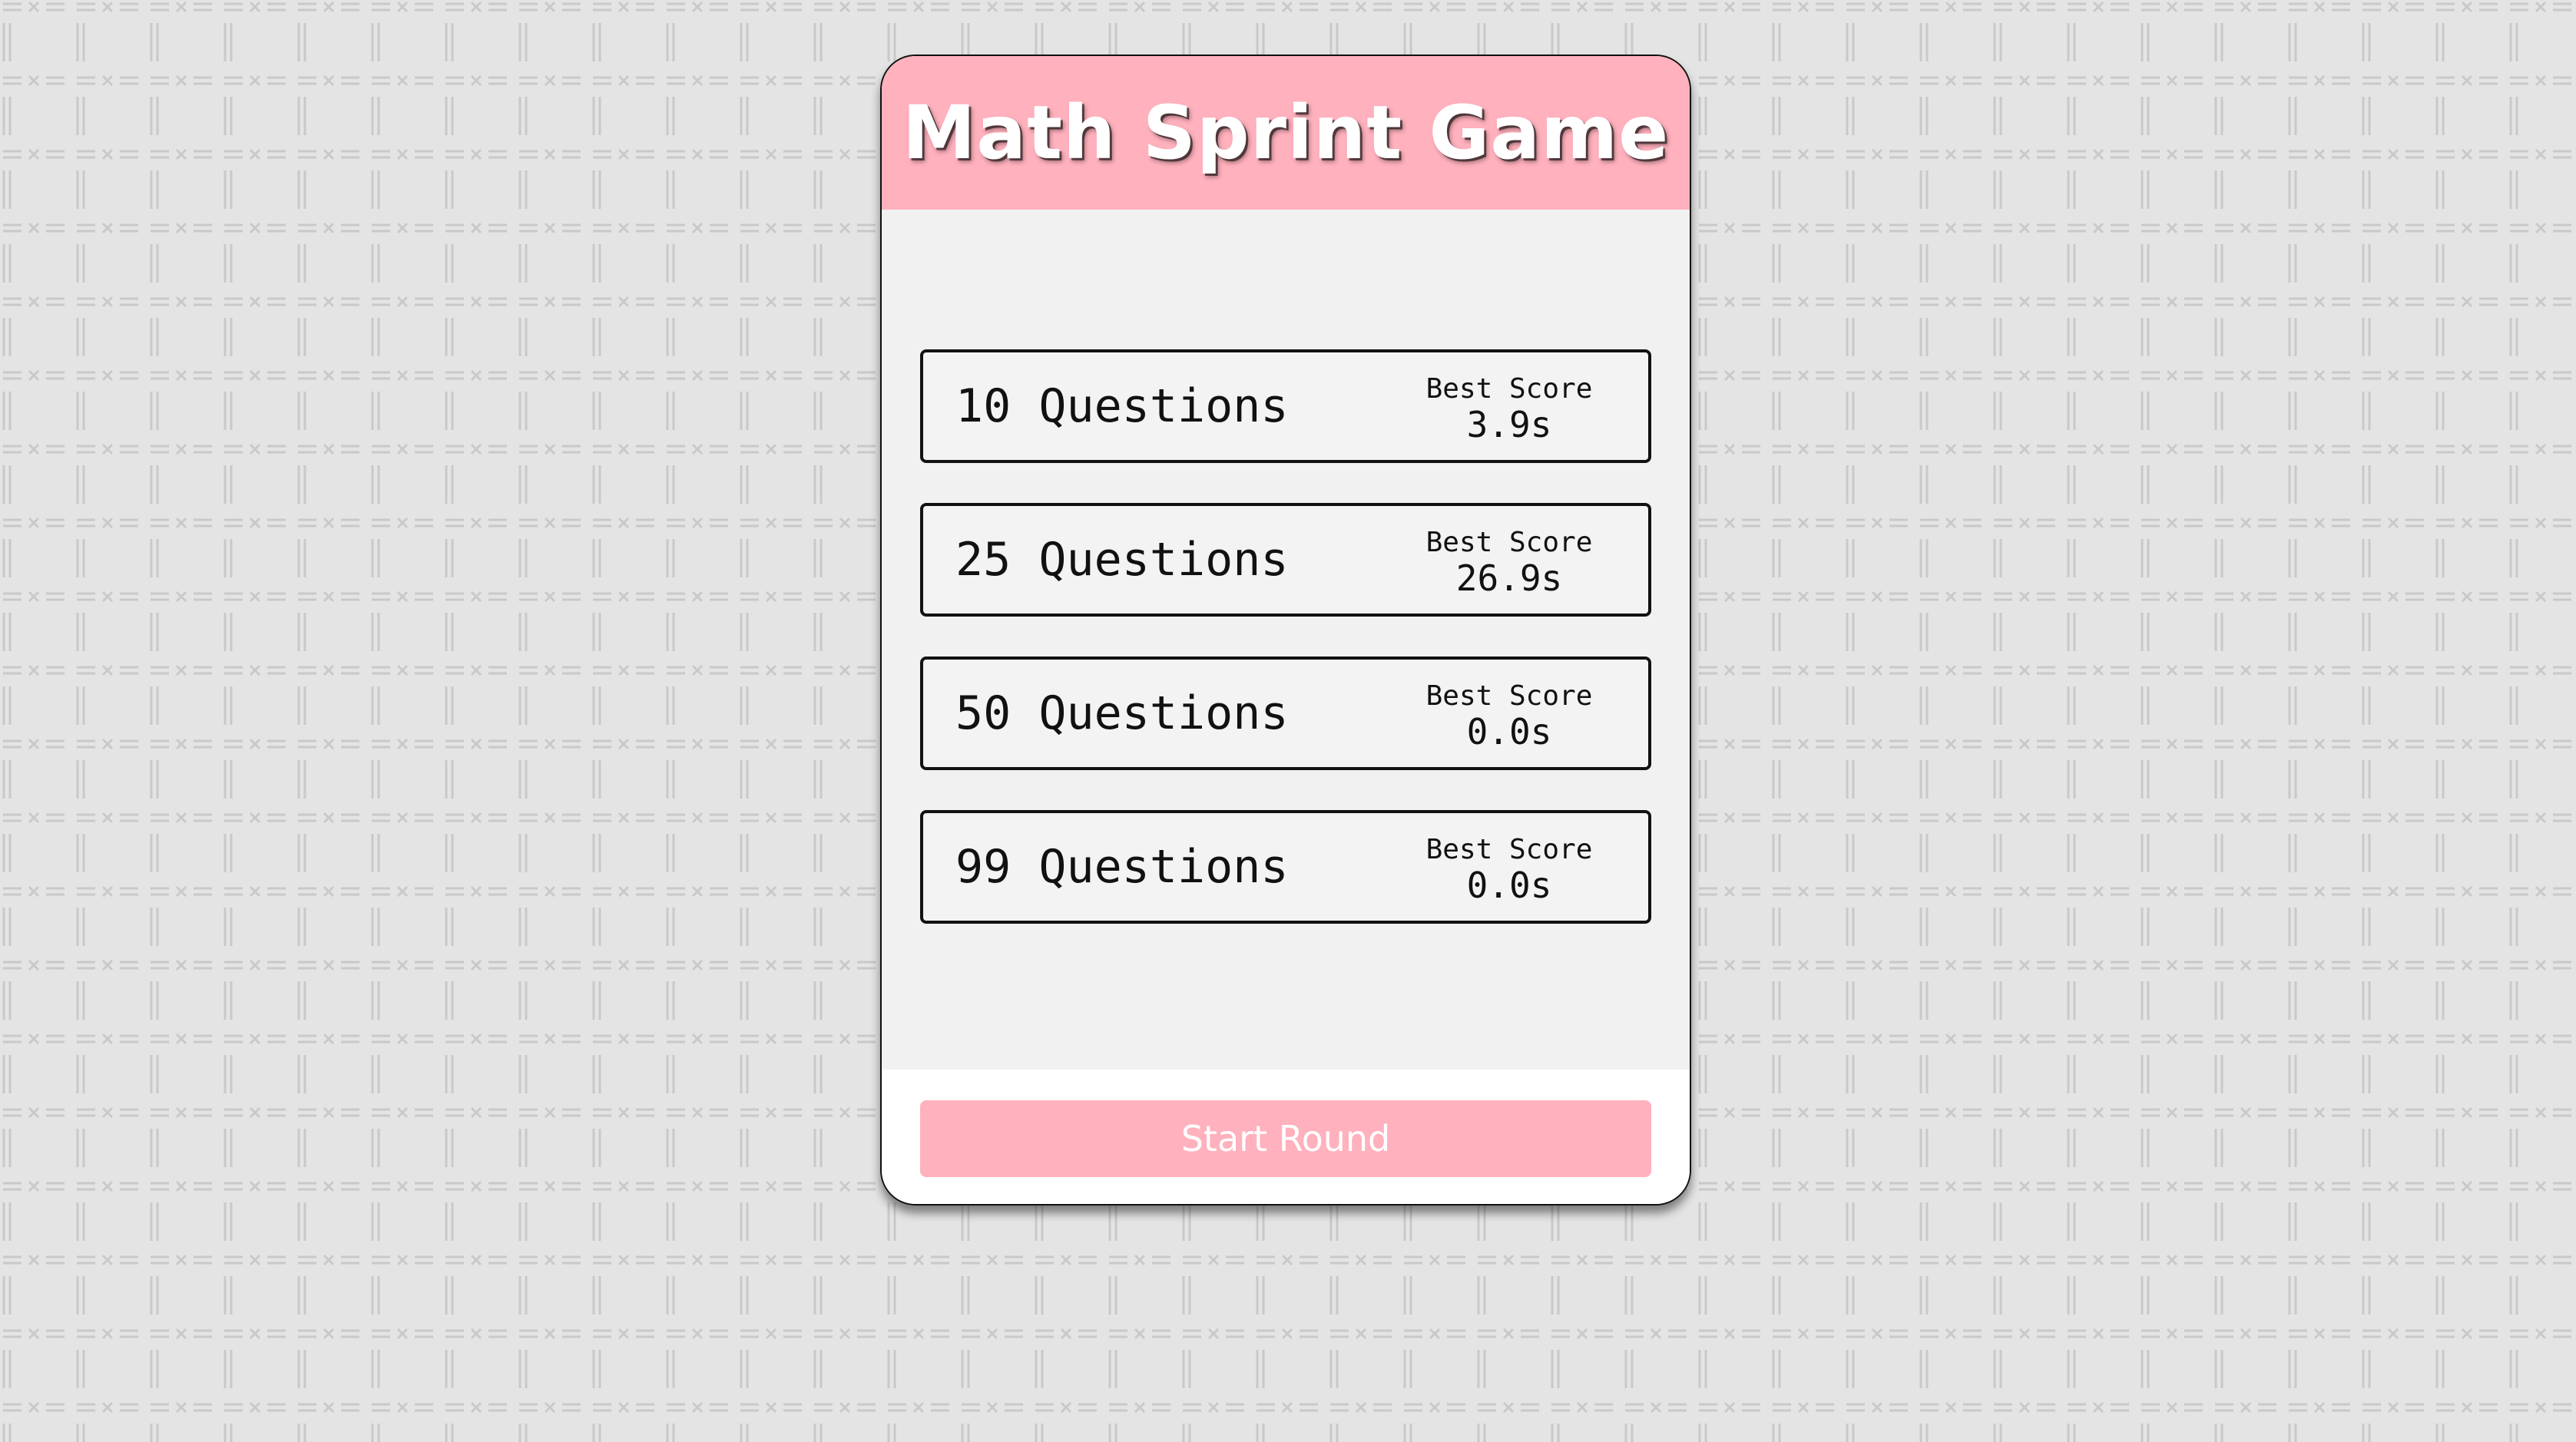 This screenshot has height=1442, width=2576. I want to click on best-score: Best Score 26.9s, so click(1509, 562).